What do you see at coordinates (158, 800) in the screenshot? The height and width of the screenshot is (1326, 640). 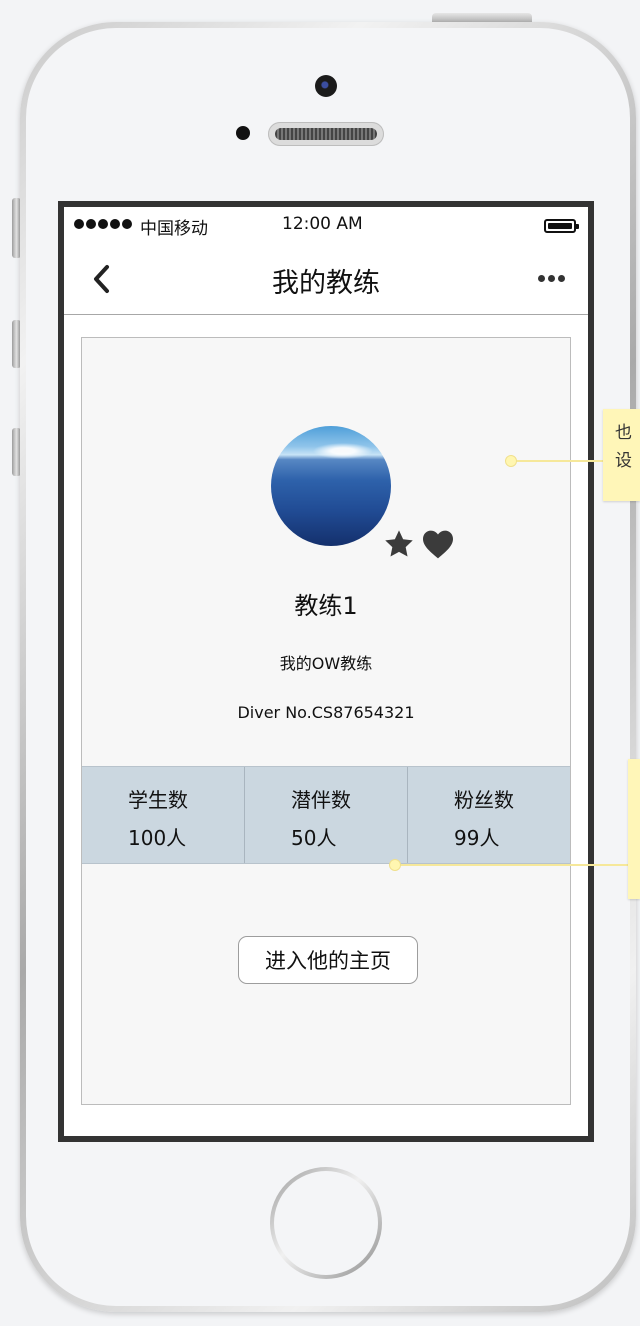 I see `stat-label: 学生数` at bounding box center [158, 800].